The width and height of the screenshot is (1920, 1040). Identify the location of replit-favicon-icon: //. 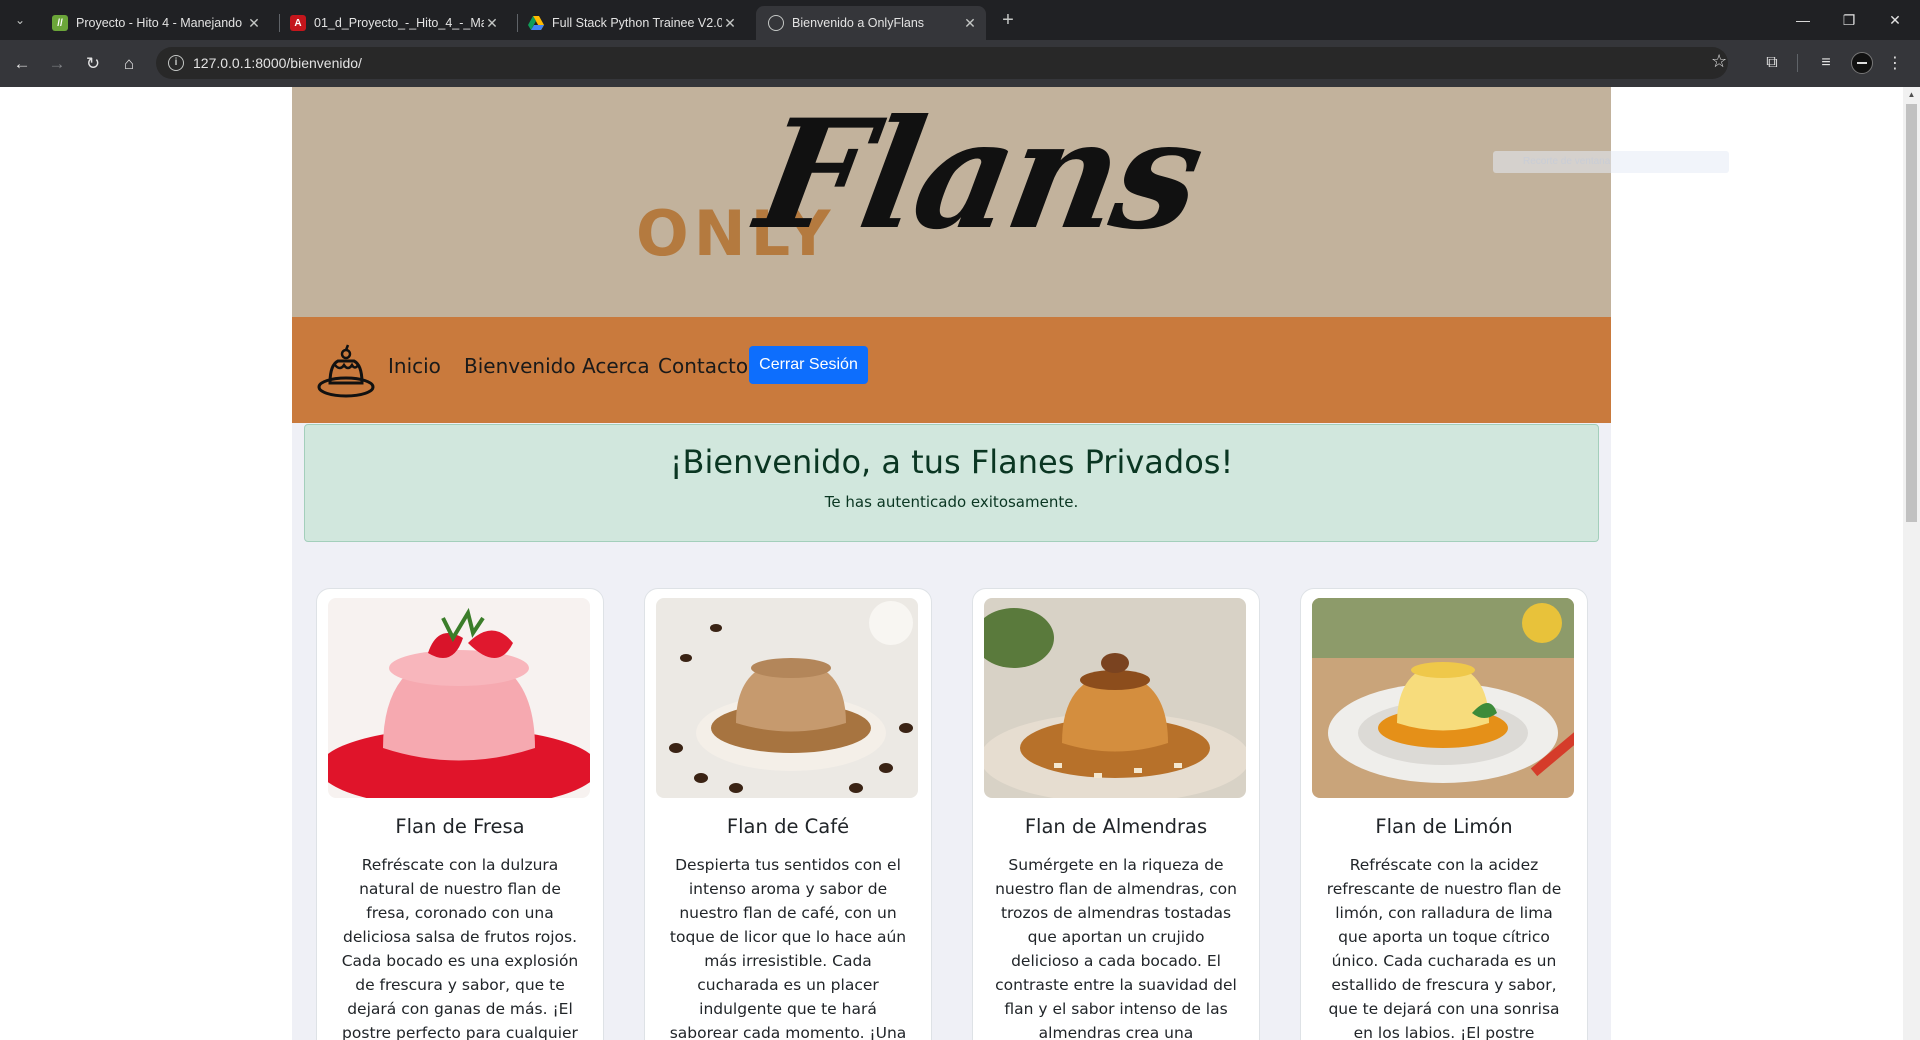
(60, 23).